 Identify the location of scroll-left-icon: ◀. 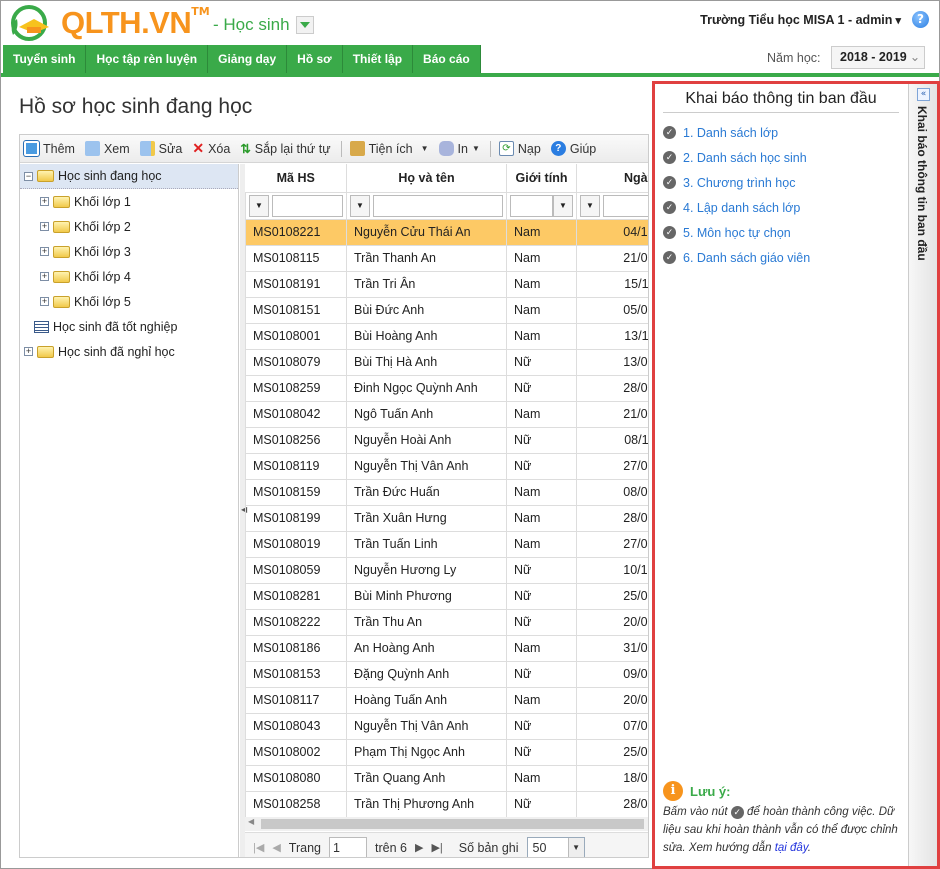
(251, 821).